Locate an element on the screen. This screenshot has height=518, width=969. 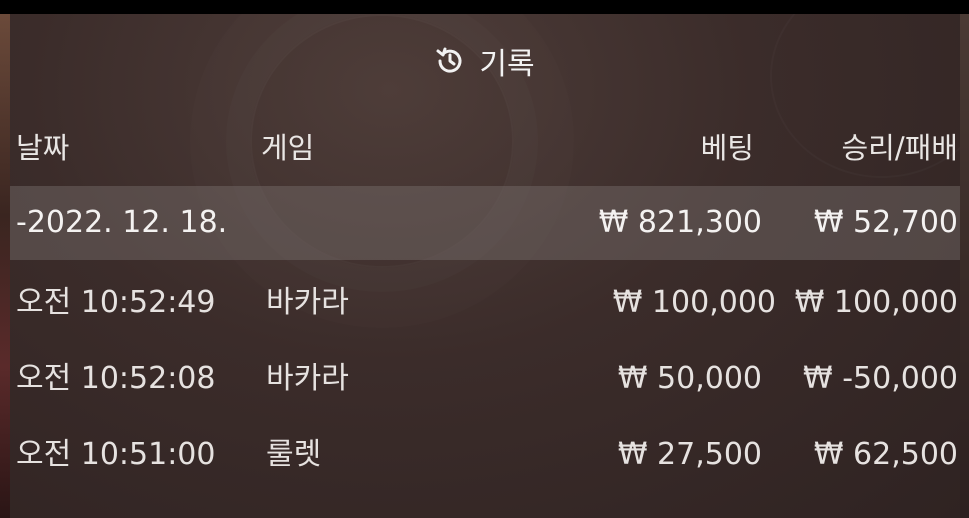
table-row: 오전 10:51:00 룰렛 ₩ 27,500 ₩ 62,500 is located at coordinates (485, 456).